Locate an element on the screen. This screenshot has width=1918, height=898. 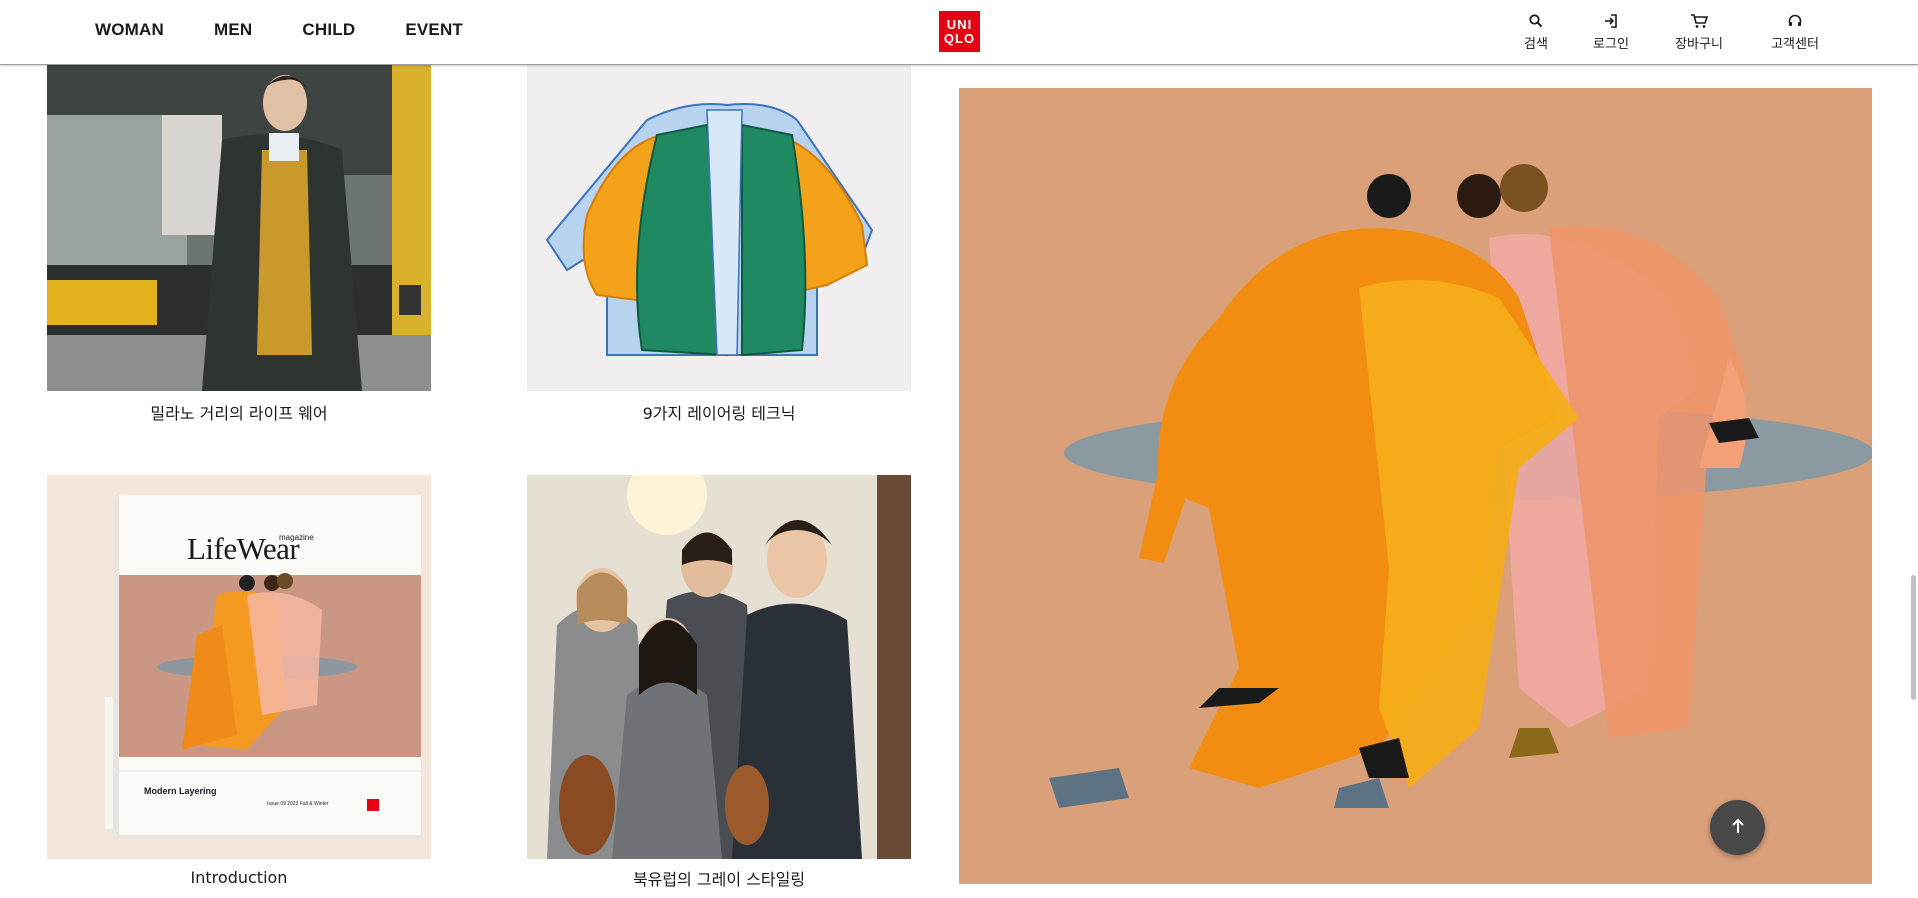
magazine-word: magazine is located at coordinates (296, 537).